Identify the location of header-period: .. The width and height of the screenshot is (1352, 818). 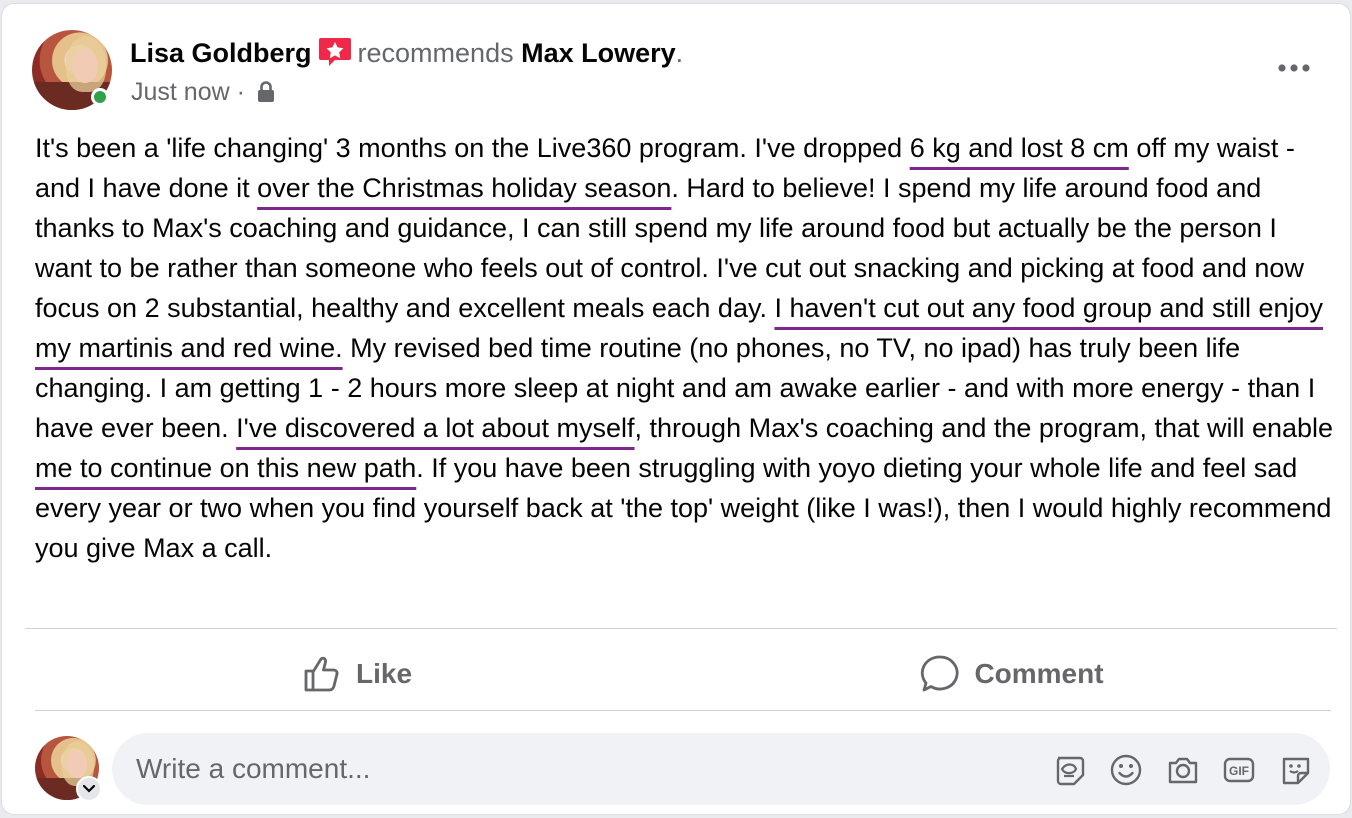
(679, 53).